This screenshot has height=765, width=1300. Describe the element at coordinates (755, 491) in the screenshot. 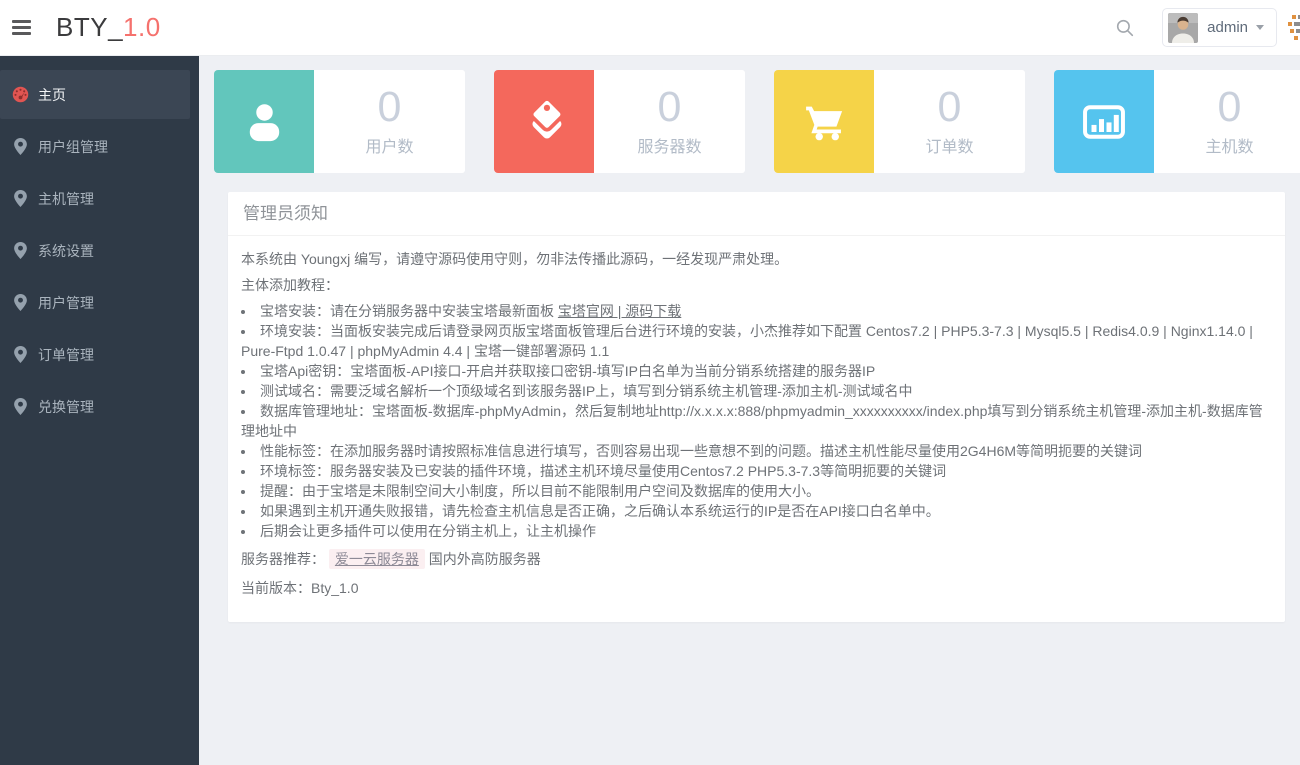

I see `notice-list-item: 提醒：由于宝塔是未限制空间大小制度，所以目前不能限制用户空间及数据库的使用大小。` at that location.